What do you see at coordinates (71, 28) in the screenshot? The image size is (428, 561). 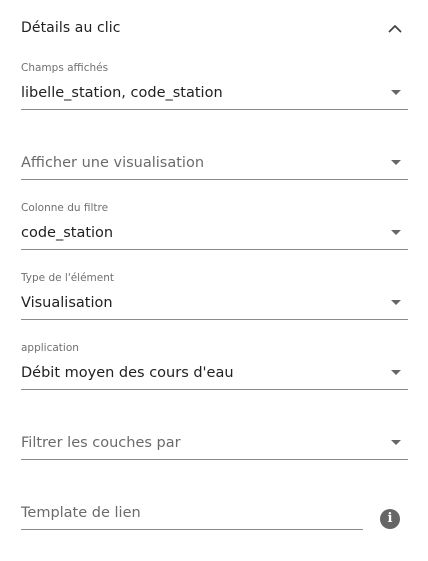 I see `section-title: Détails au clic` at bounding box center [71, 28].